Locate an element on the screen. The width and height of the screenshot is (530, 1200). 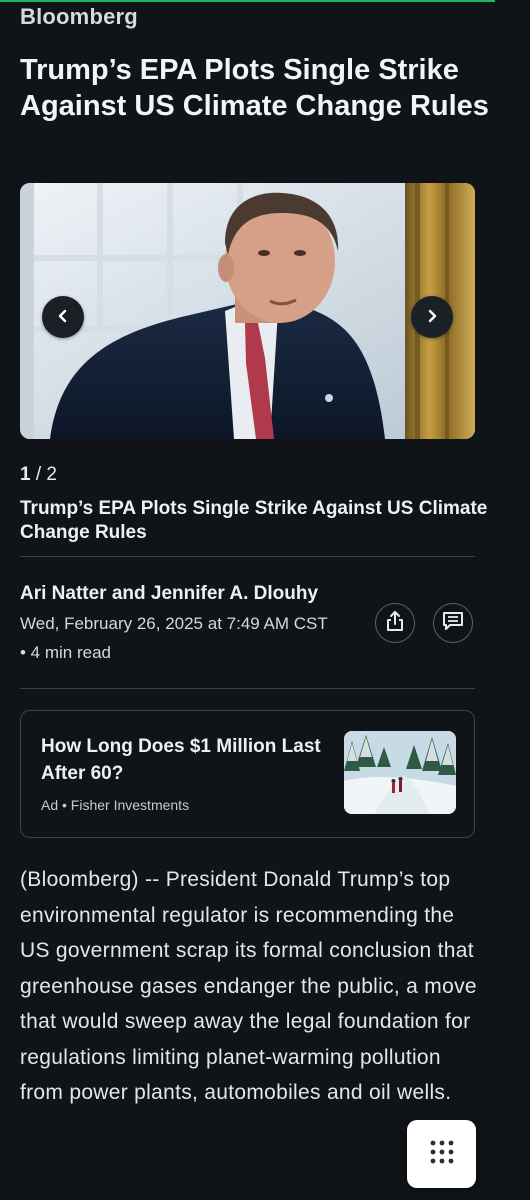
gallery-prev-button is located at coordinates (63, 317).